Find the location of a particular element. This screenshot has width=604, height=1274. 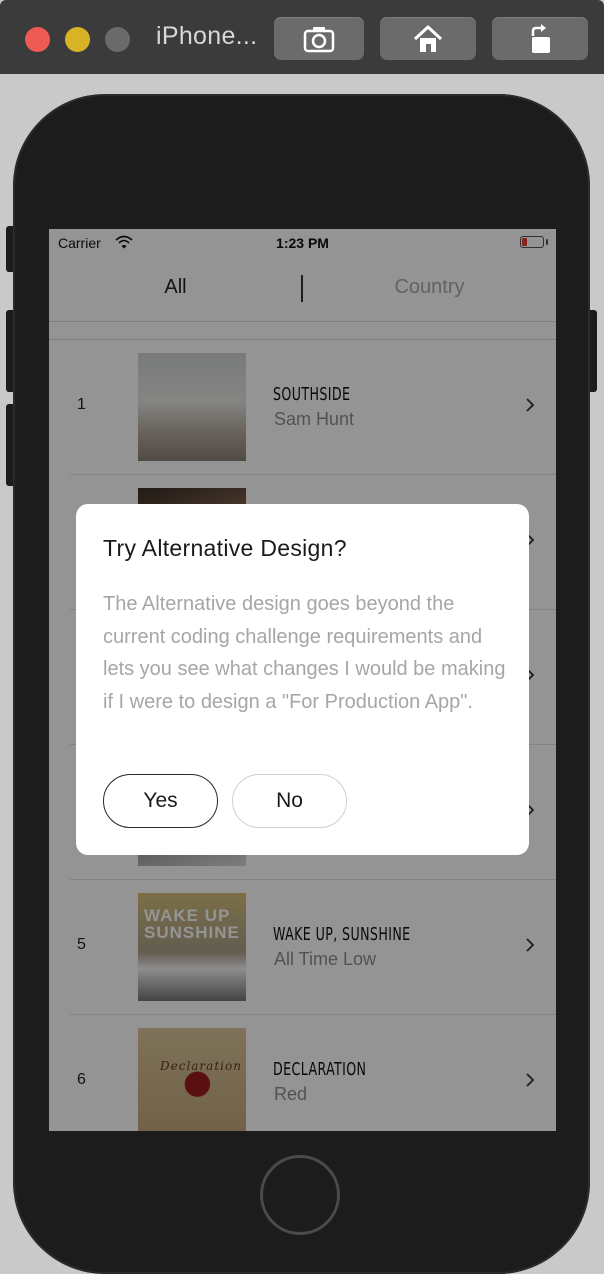

yes-button: Yes is located at coordinates (160, 801).